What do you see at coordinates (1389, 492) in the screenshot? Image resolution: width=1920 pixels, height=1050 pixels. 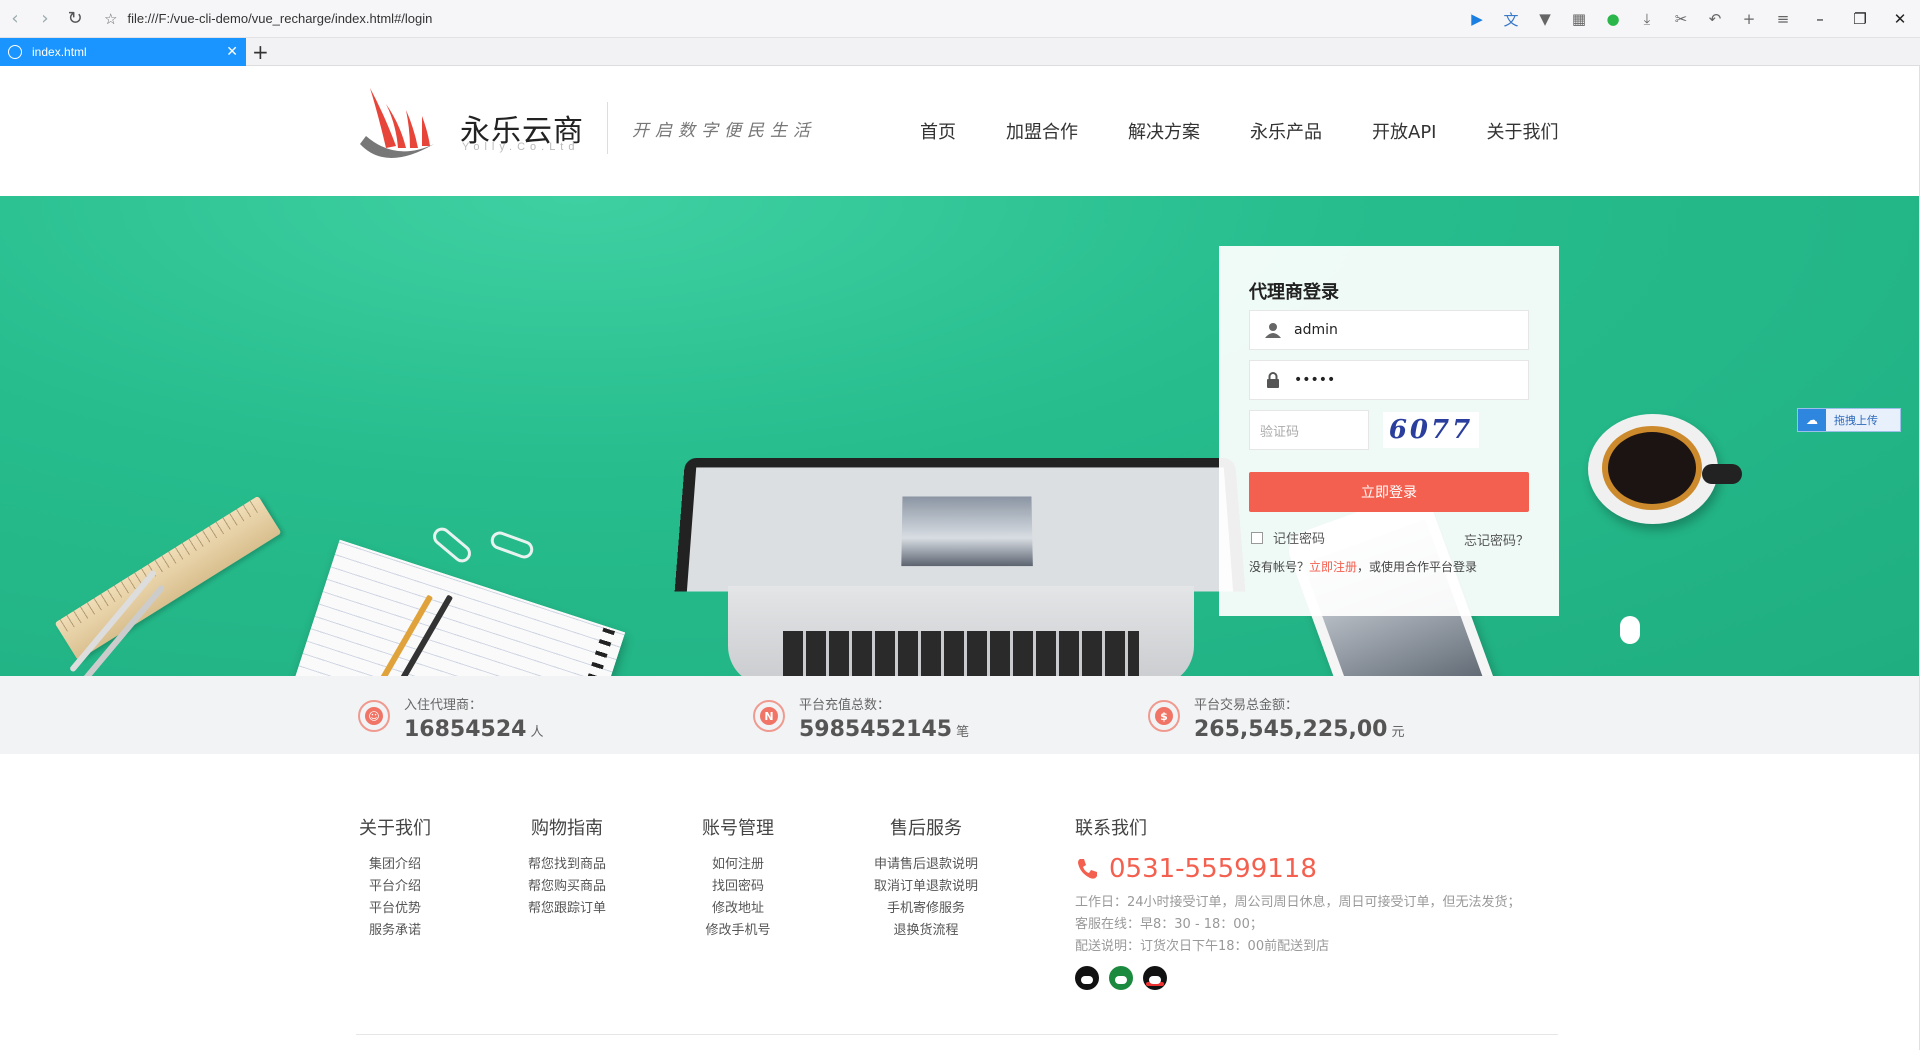 I see `login-button: 立即登录` at bounding box center [1389, 492].